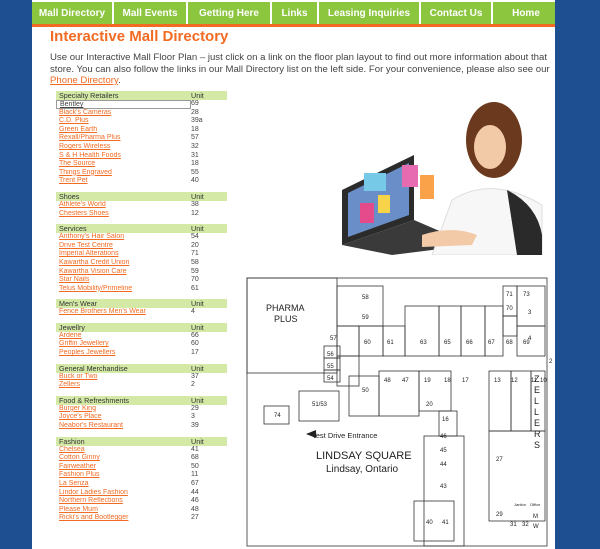 Image resolution: width=600 pixels, height=549 pixels. What do you see at coordinates (123, 385) in the screenshot?
I see `store-link: Zellers` at bounding box center [123, 385].